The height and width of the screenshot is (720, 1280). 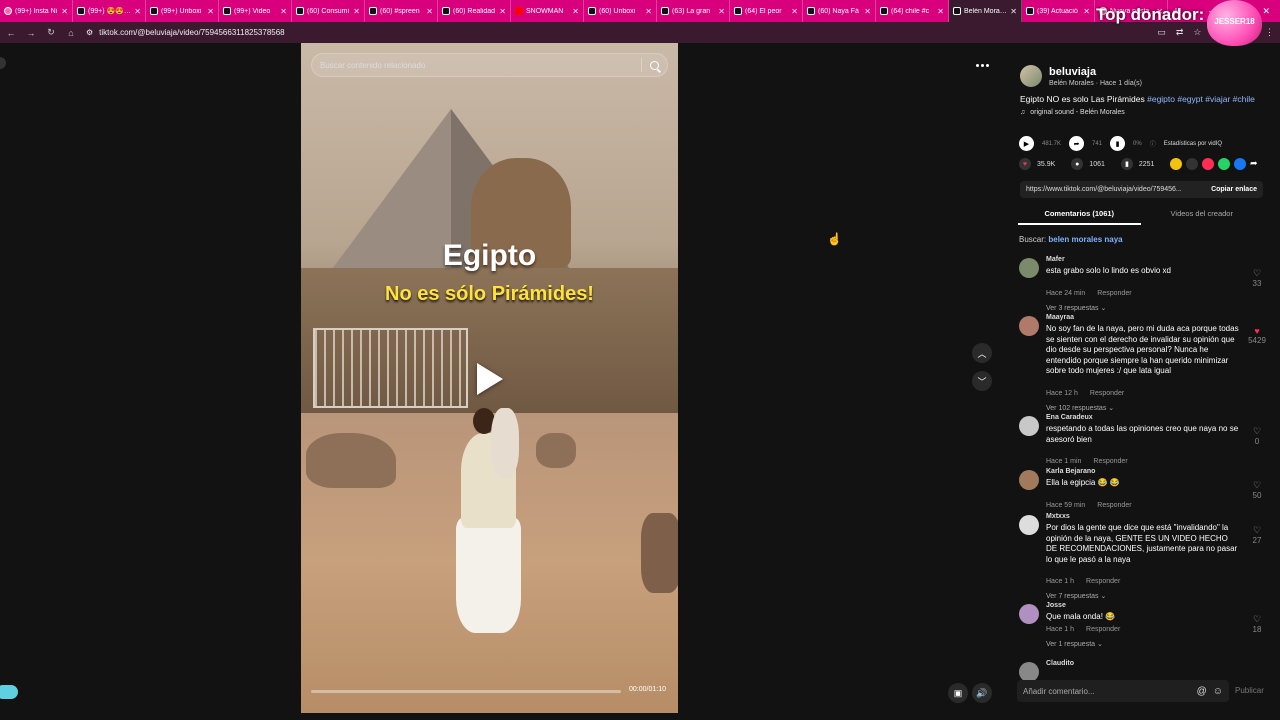 What do you see at coordinates (1176, 164) in the screenshot?
I see `emoji-share-icon` at bounding box center [1176, 164].